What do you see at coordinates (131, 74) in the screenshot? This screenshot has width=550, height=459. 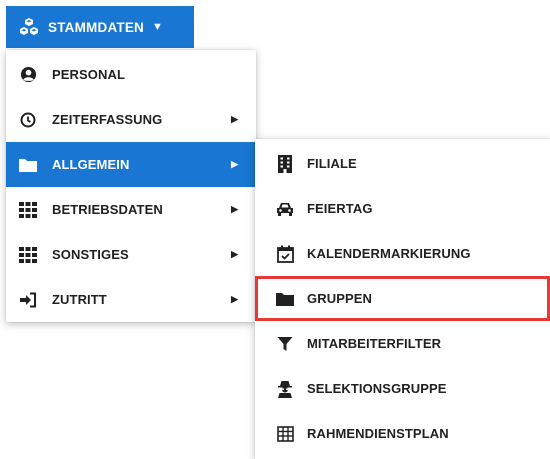 I see `menu-item-personal: PERSONAL` at bounding box center [131, 74].